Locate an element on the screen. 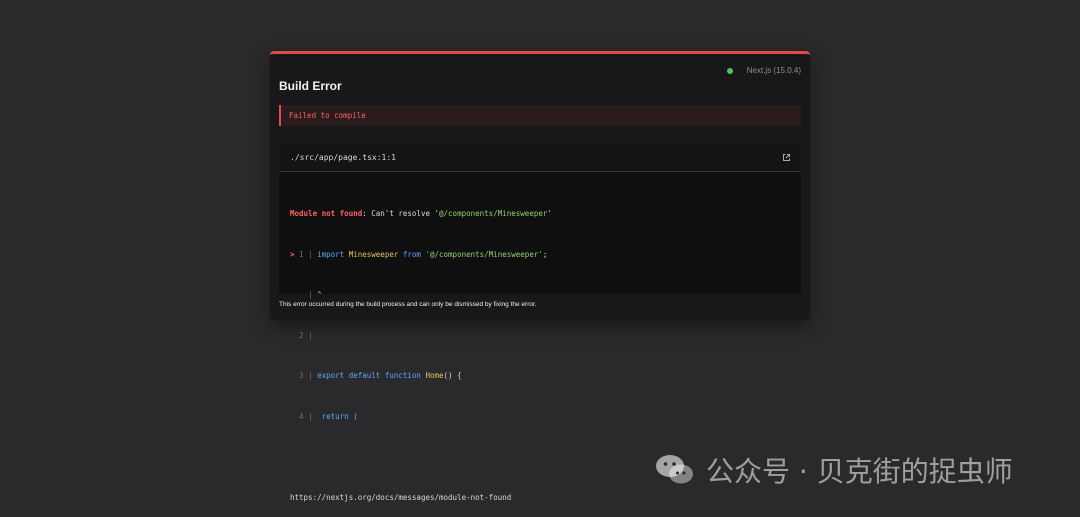 Image resolution: width=1080 pixels, height=517 pixels. nextjs-version: Next.js (15.0.4) is located at coordinates (773, 70).